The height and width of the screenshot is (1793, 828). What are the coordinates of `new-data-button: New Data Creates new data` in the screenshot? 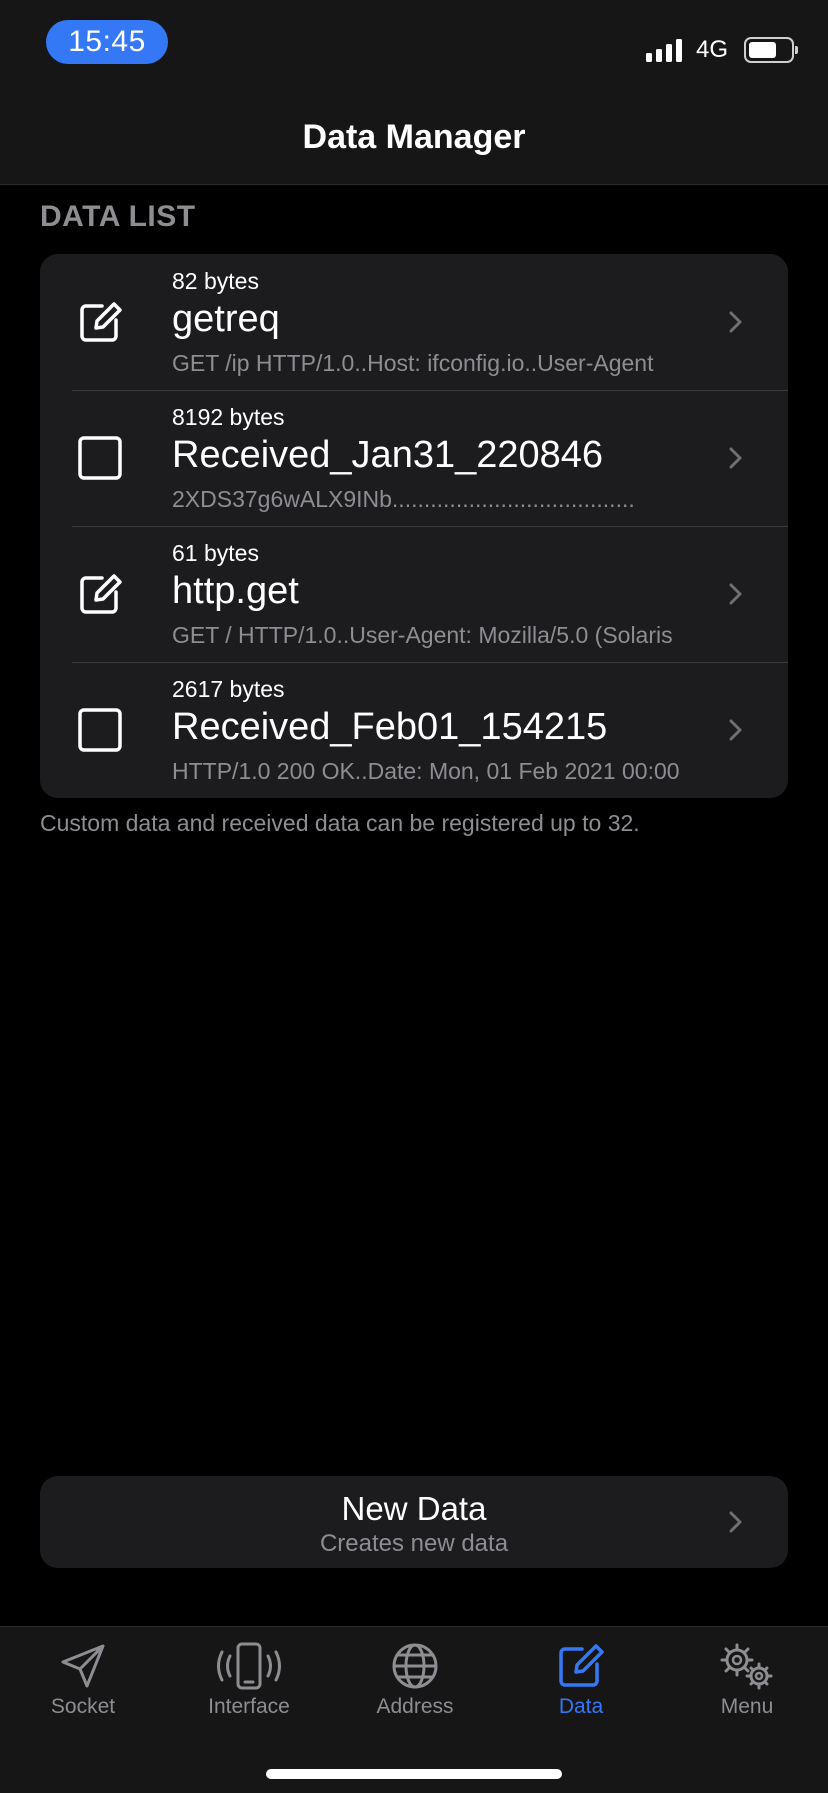 It's located at (414, 1522).